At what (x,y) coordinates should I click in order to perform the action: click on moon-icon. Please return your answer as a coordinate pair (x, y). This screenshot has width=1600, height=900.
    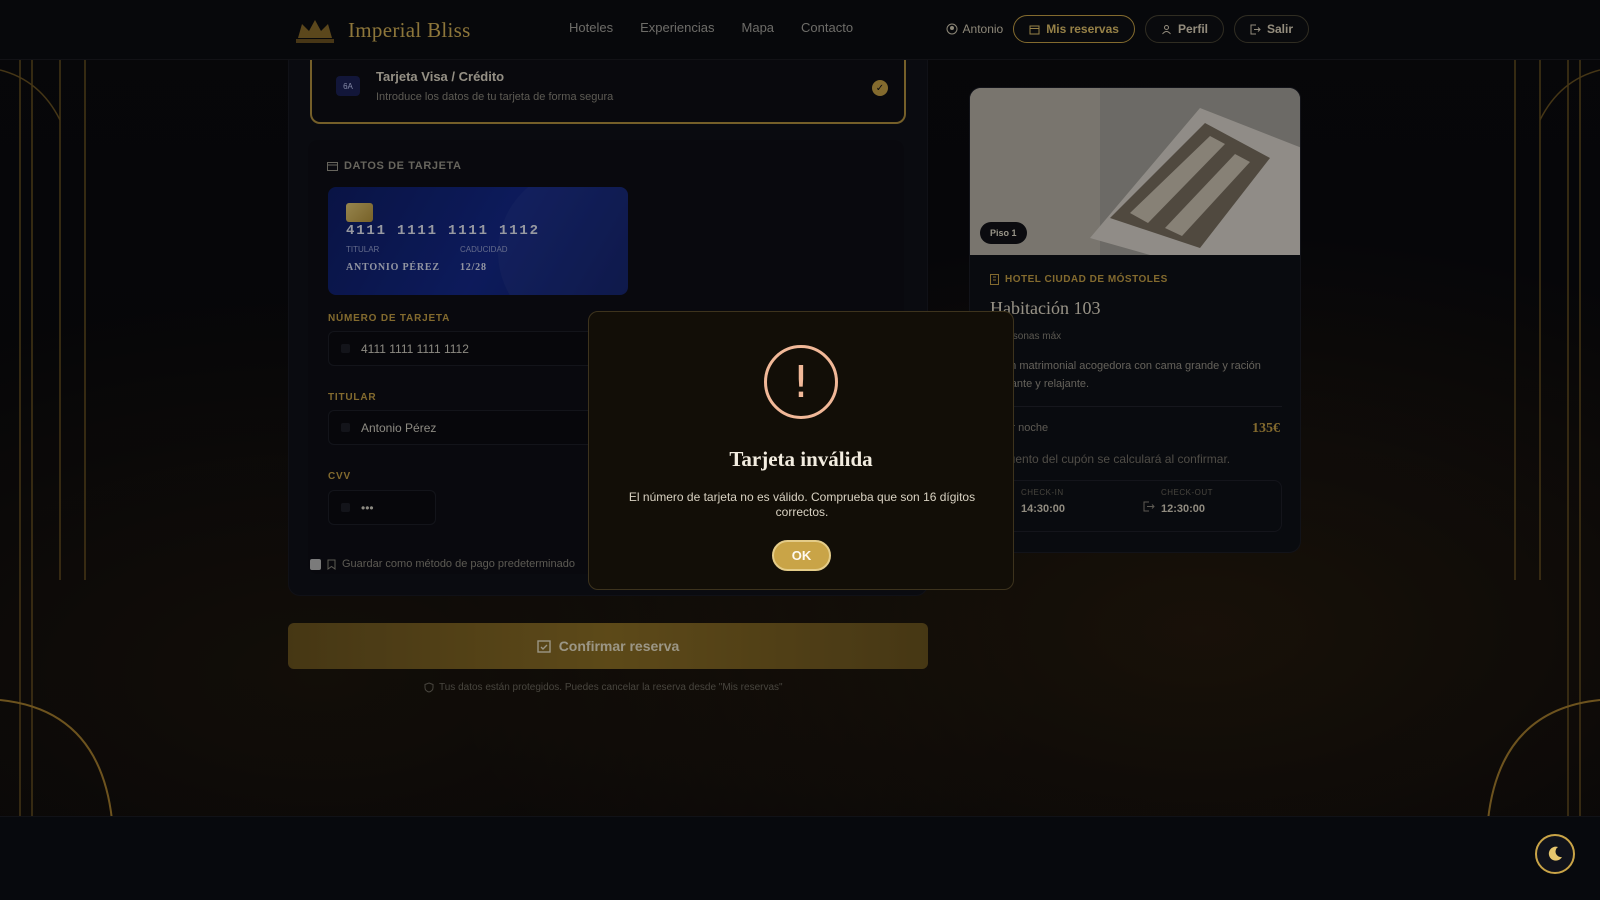
    Looking at the image, I should click on (1555, 853).